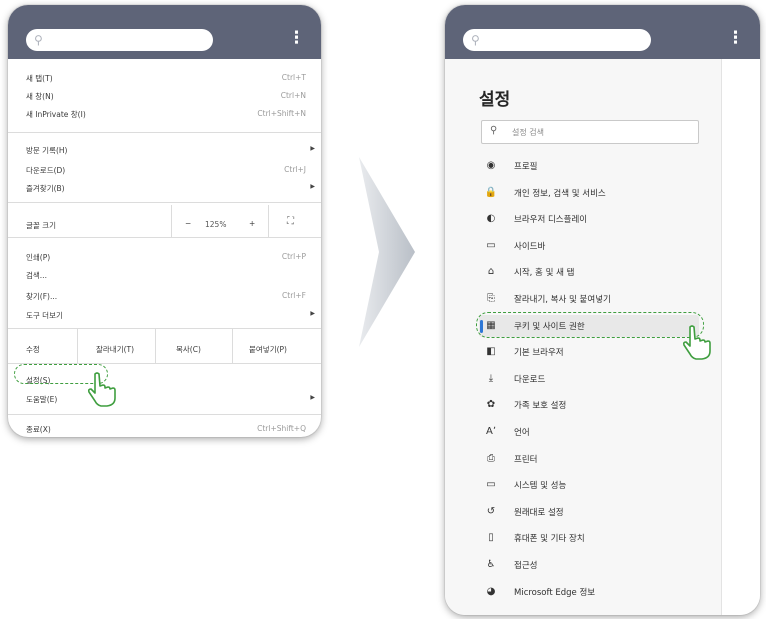 This screenshot has height=619, width=766. What do you see at coordinates (555, 592) in the screenshot?
I see `settings-nav-label: Microsoft Edge 정보` at bounding box center [555, 592].